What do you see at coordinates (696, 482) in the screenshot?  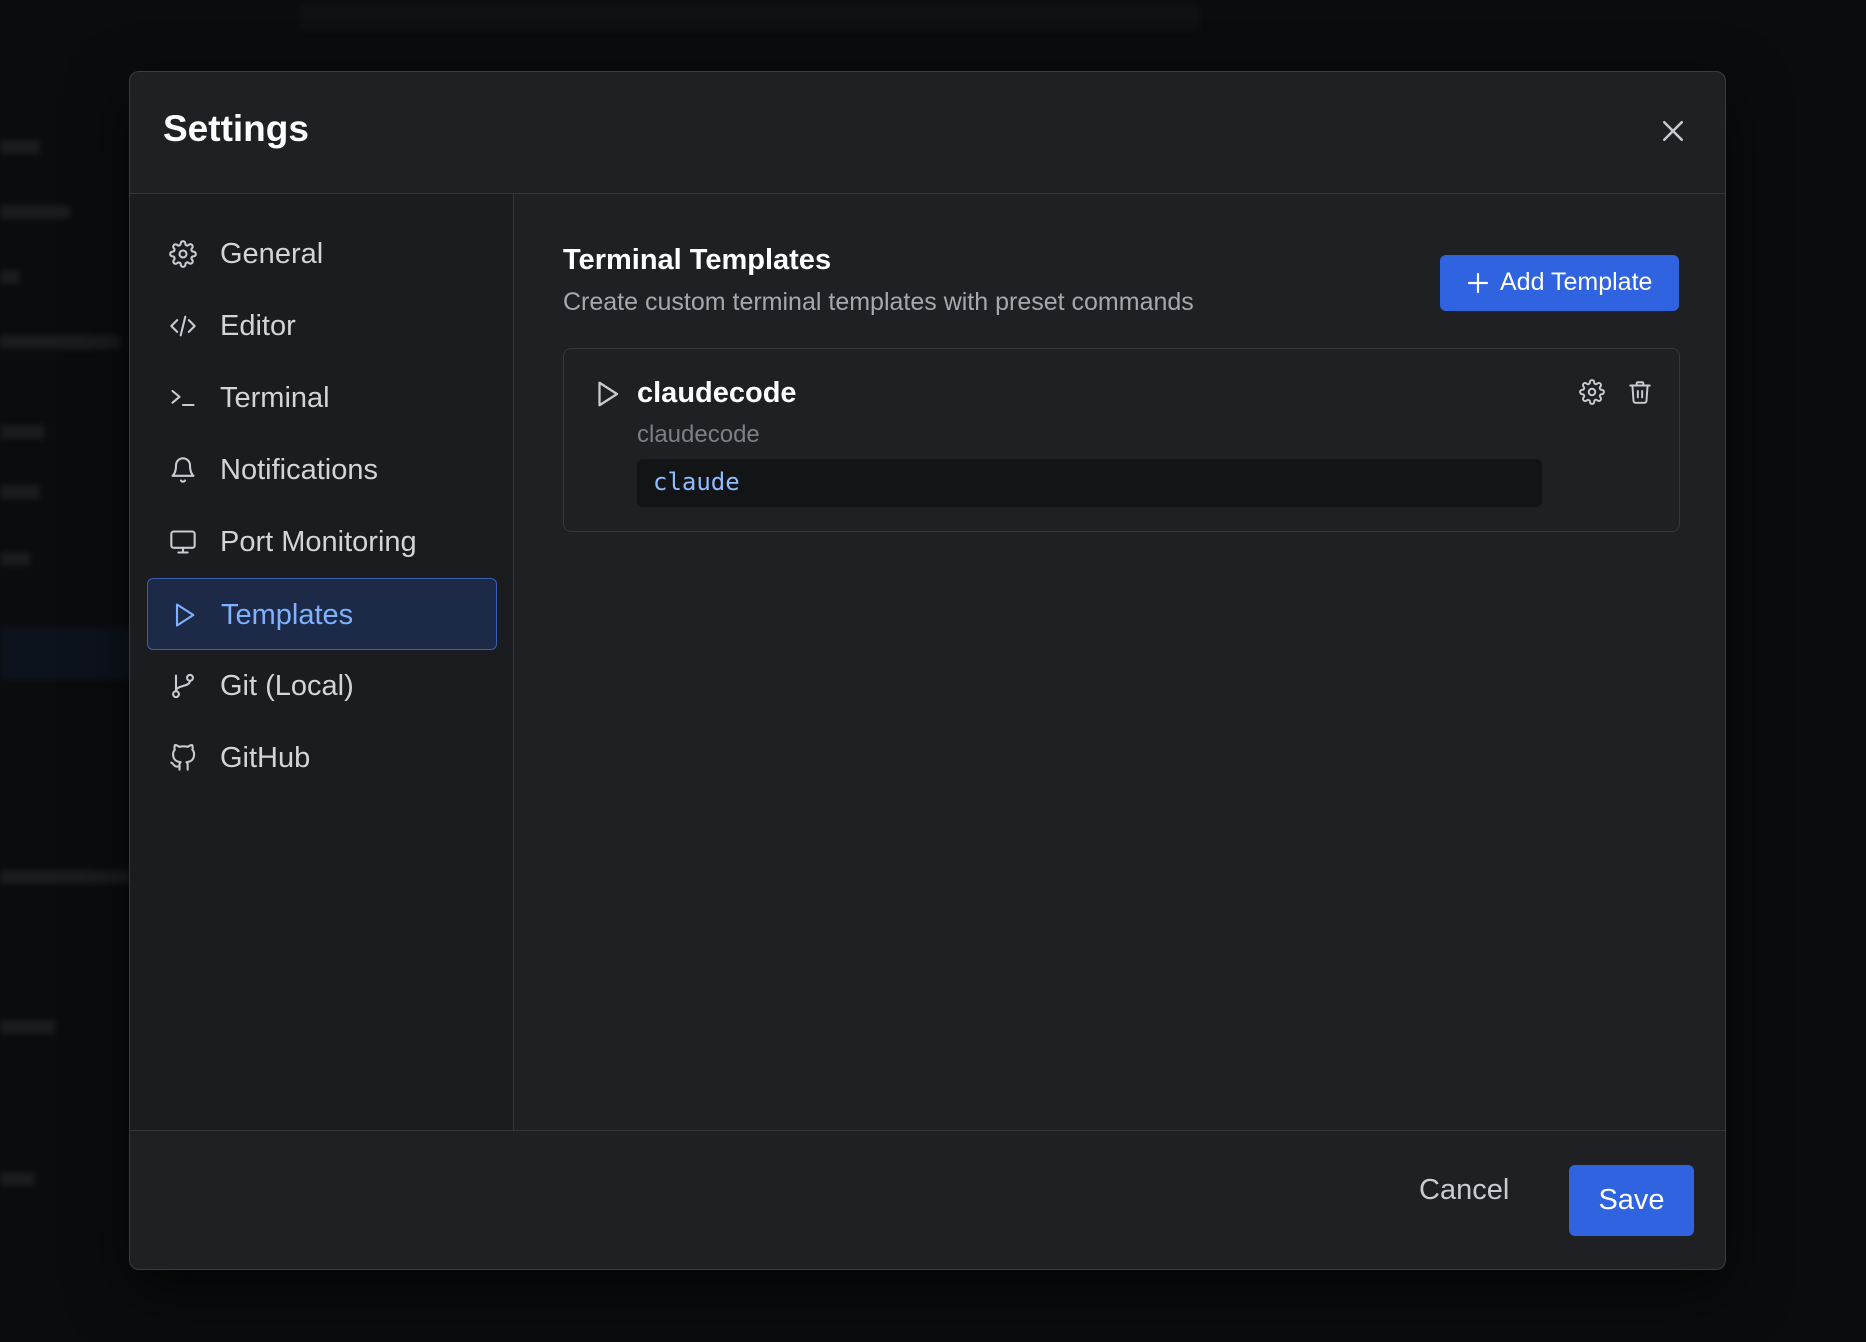 I see `template-command-text: claude` at bounding box center [696, 482].